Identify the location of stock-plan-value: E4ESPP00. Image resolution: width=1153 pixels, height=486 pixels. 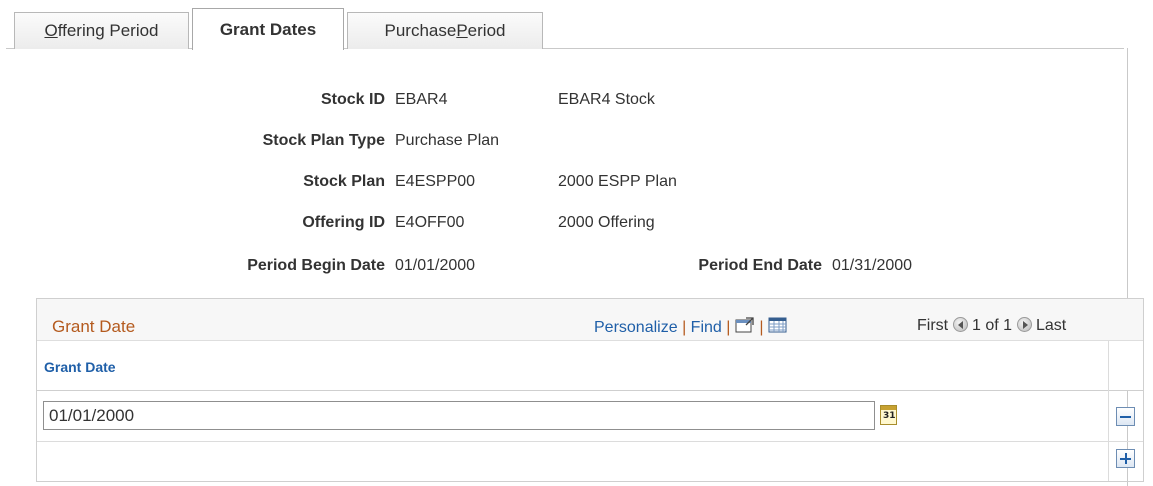
(435, 181).